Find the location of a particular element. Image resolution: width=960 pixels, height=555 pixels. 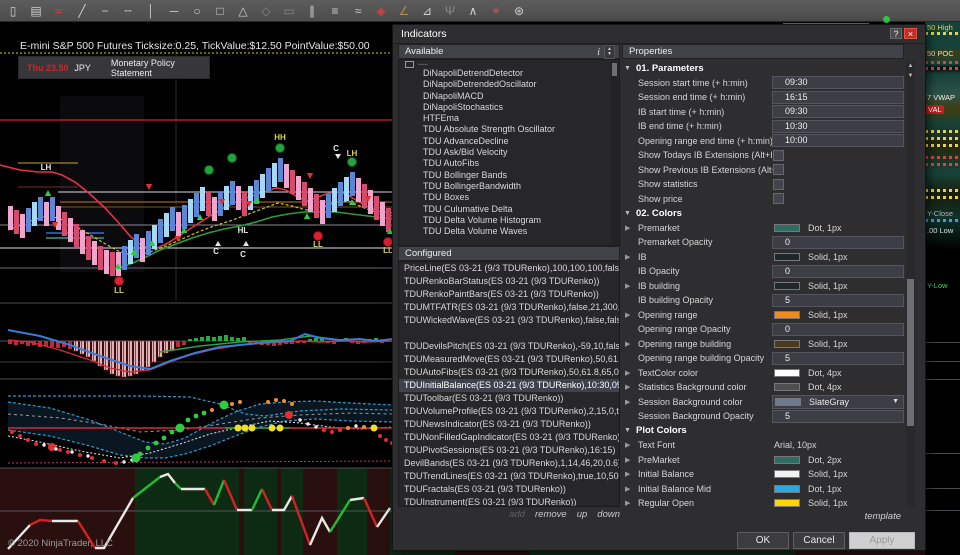

settings-gear-icon: ⊛ is located at coordinates (519, 11).